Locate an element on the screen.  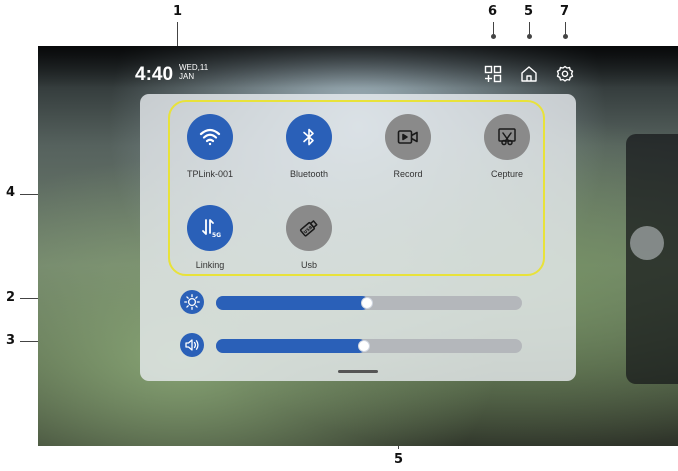
tile-bluetooth-button is located at coordinates (309, 137).